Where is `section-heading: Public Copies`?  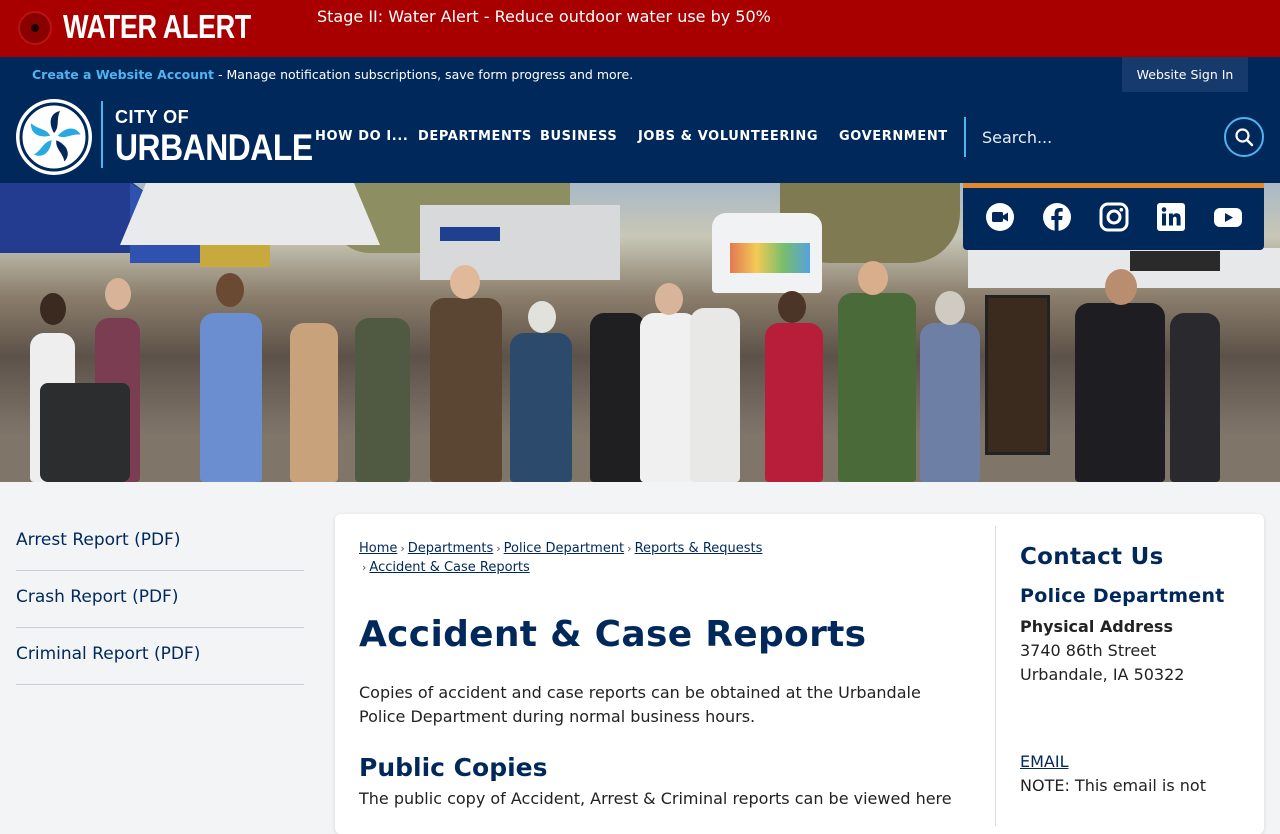 section-heading: Public Copies is located at coordinates (453, 767).